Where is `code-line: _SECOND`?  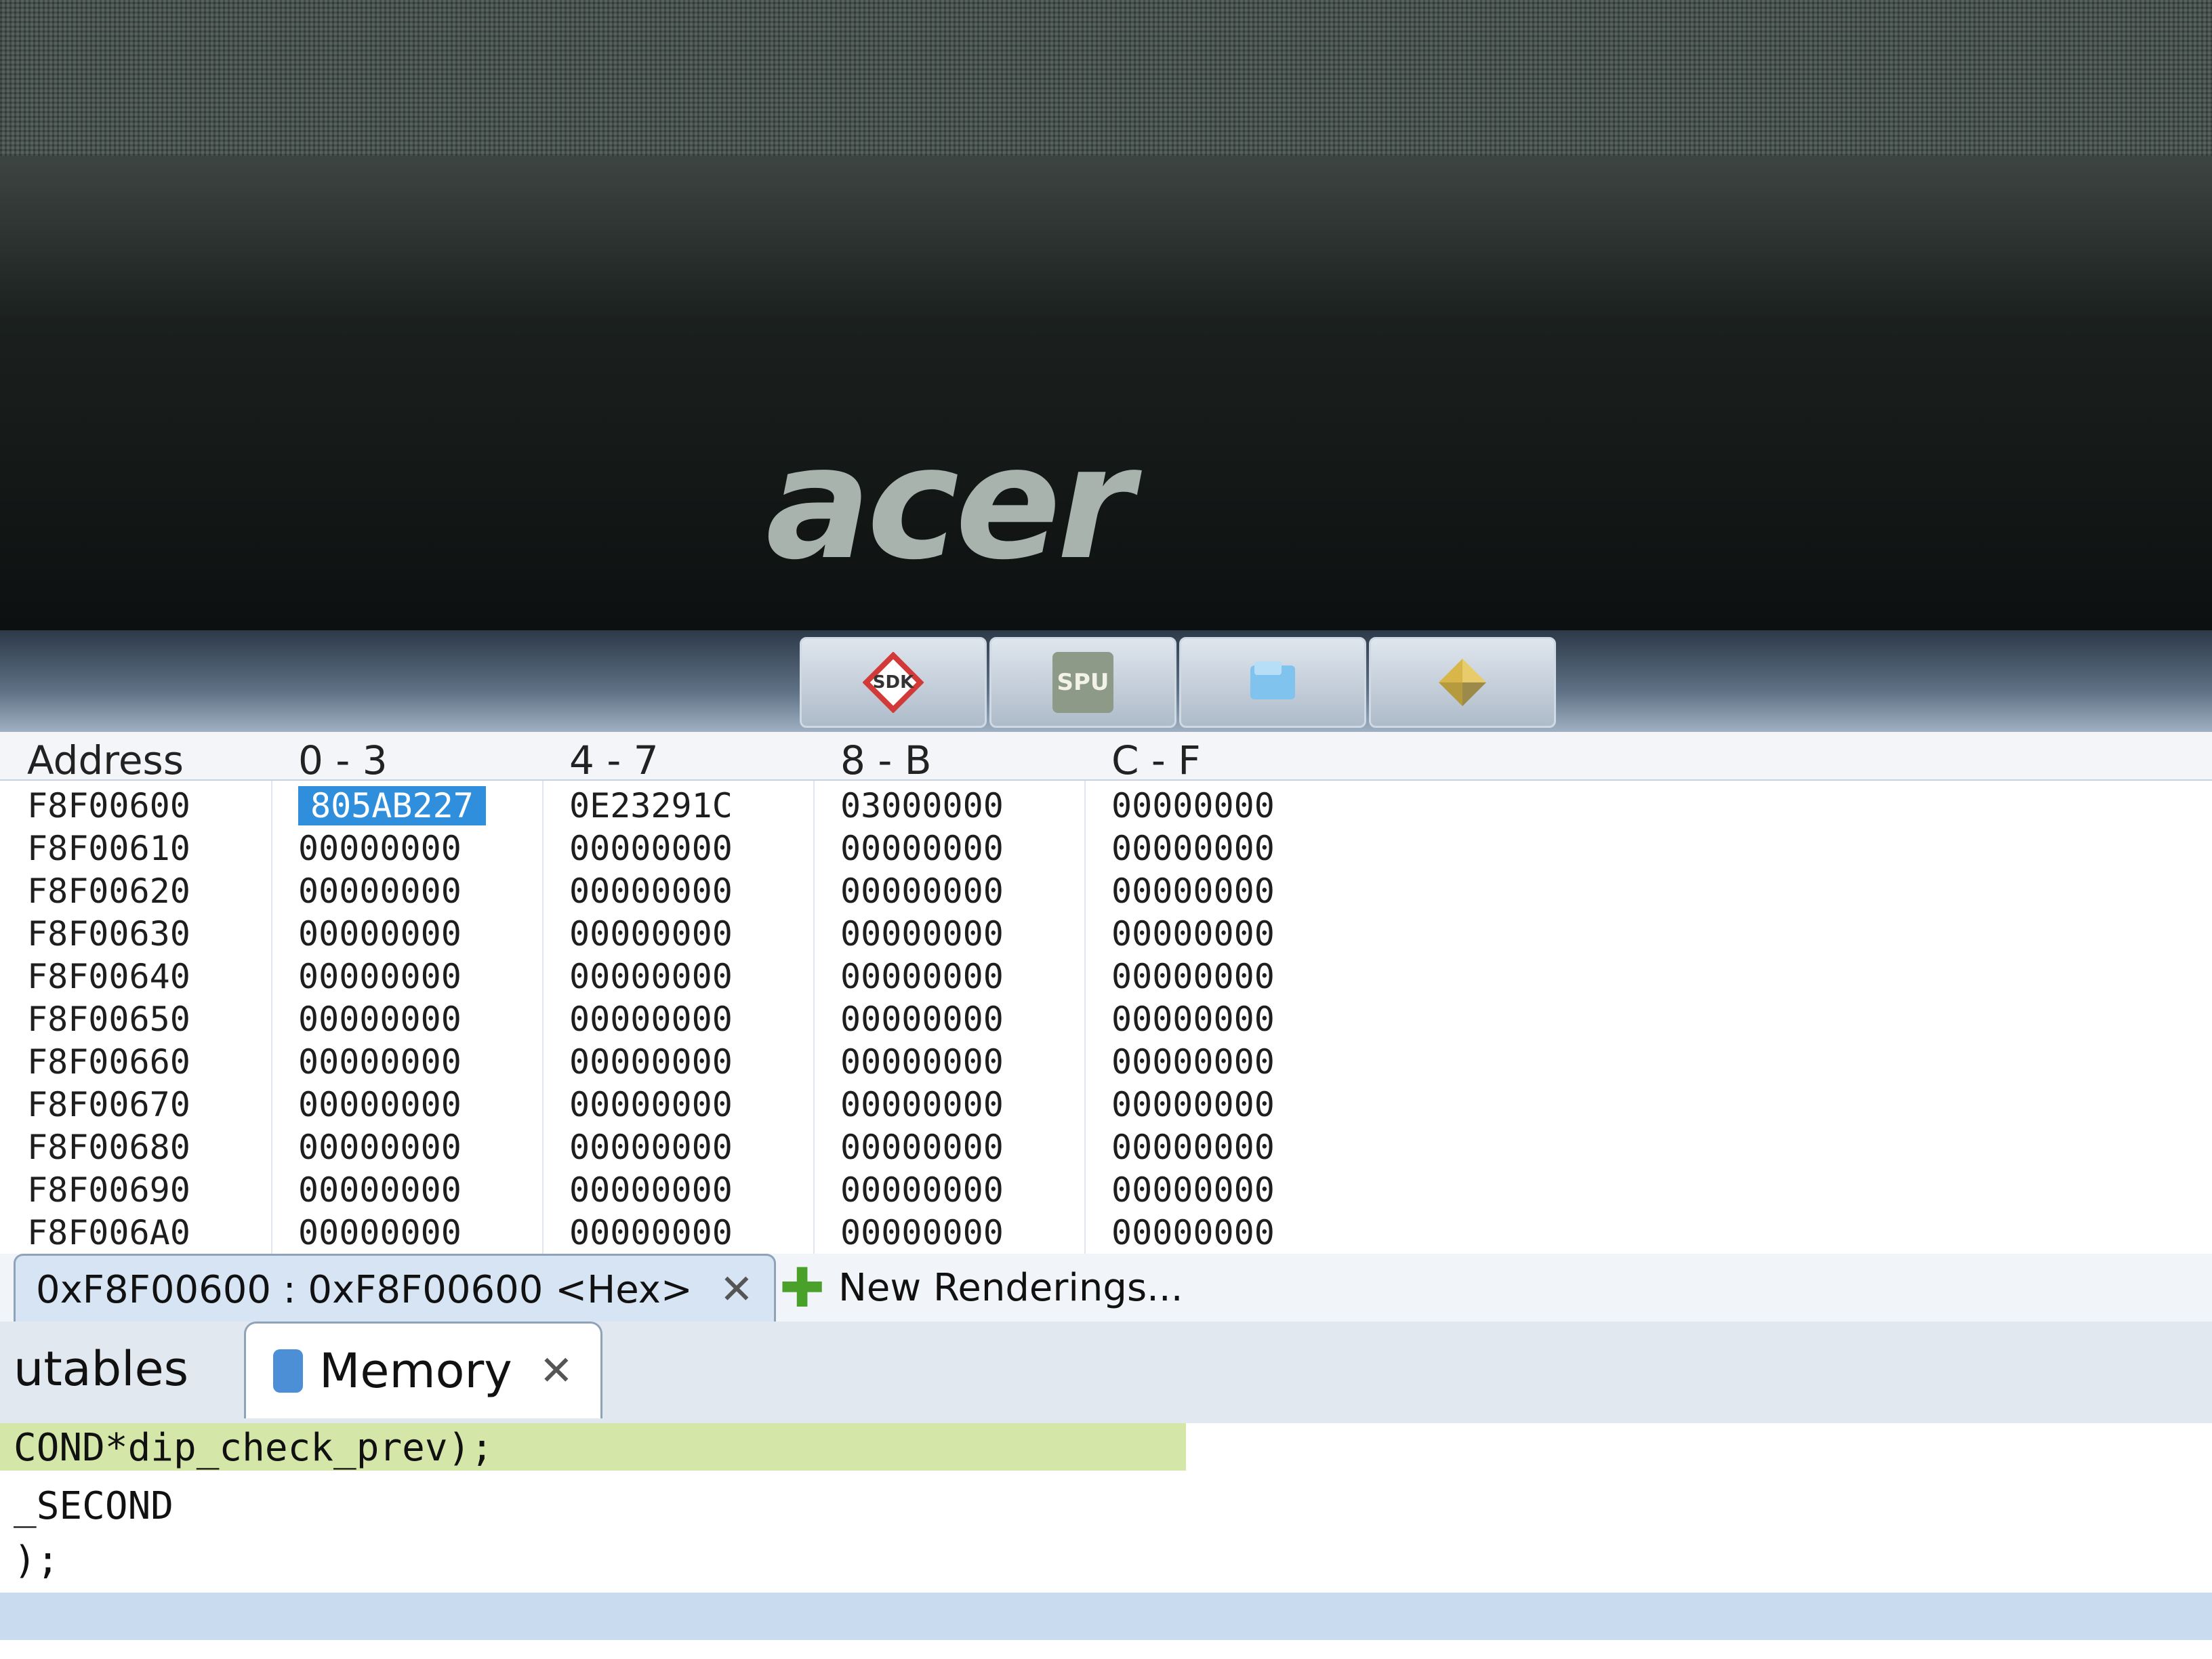
code-line: _SECOND is located at coordinates (93, 1506).